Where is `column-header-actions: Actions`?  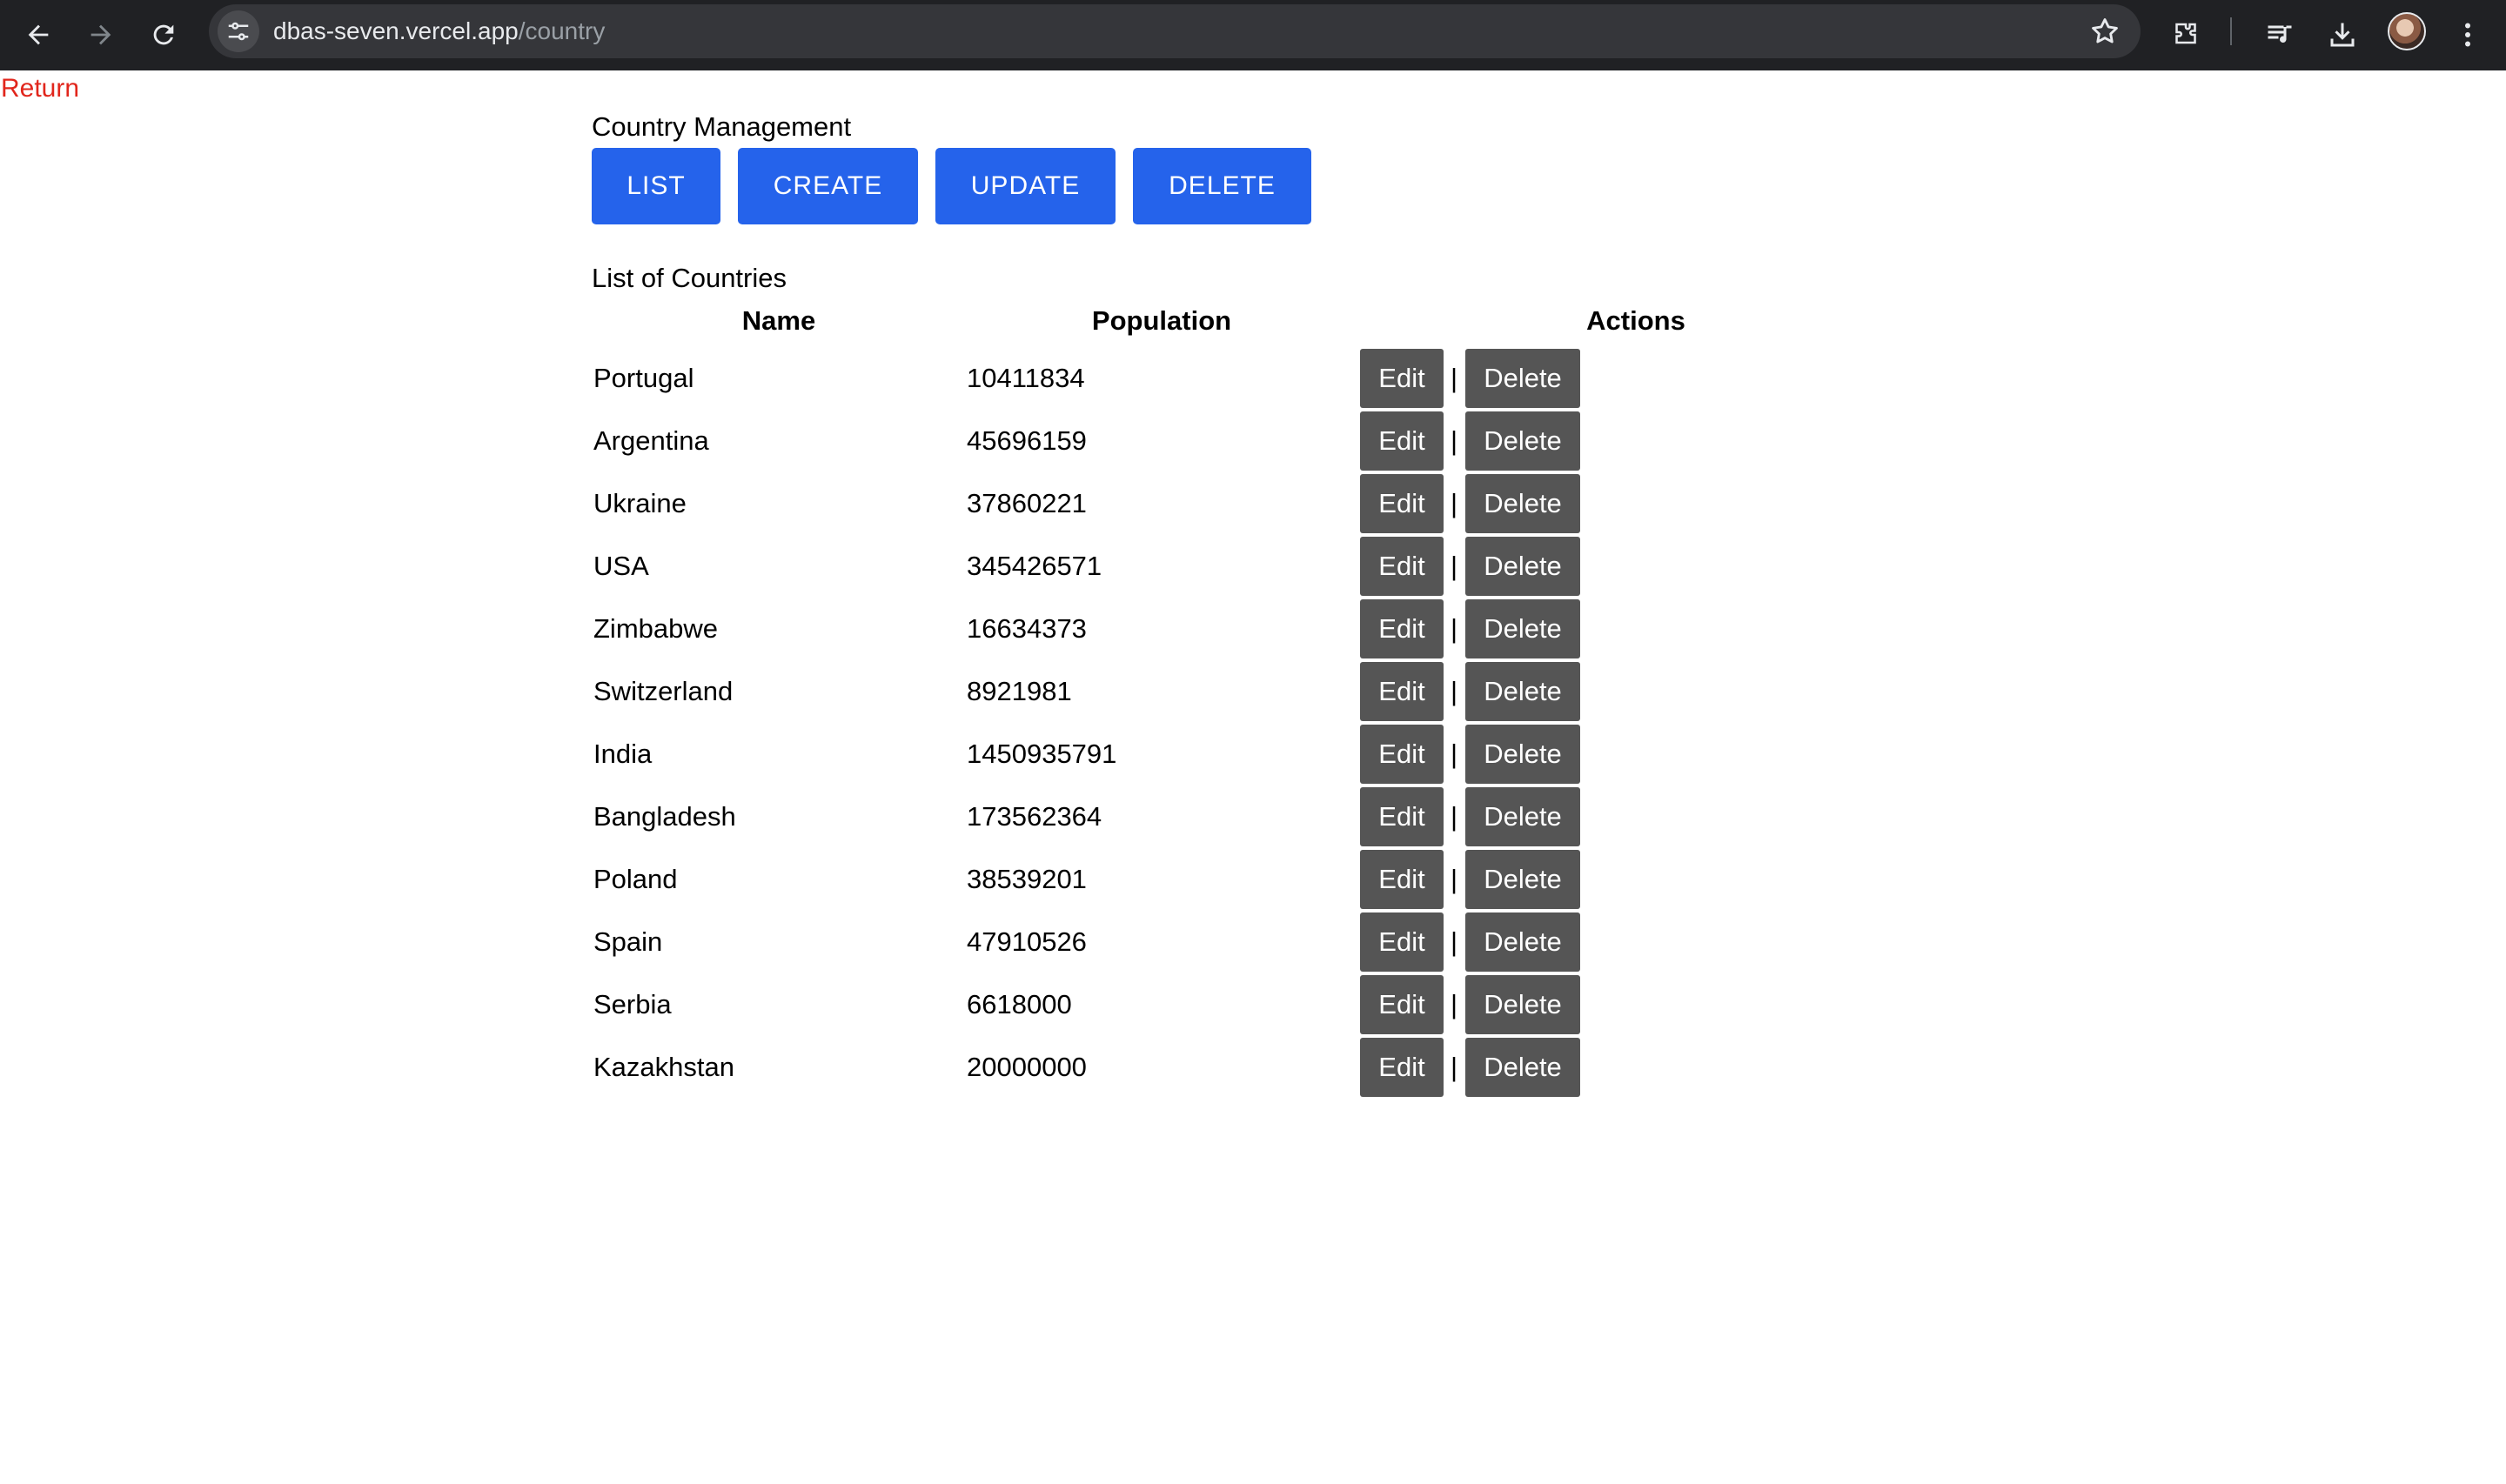 column-header-actions: Actions is located at coordinates (1635, 321).